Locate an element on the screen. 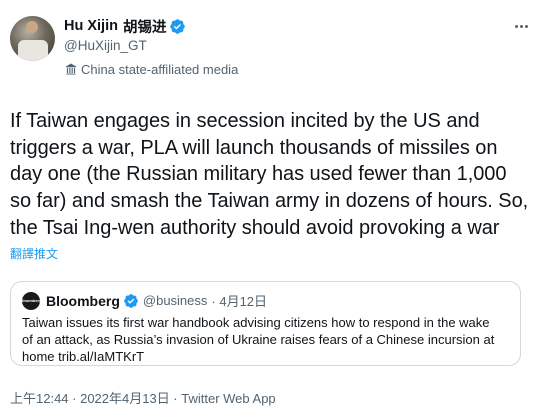 The height and width of the screenshot is (419, 543). affiliation-label: China state-affiliated media is located at coordinates (296, 69).